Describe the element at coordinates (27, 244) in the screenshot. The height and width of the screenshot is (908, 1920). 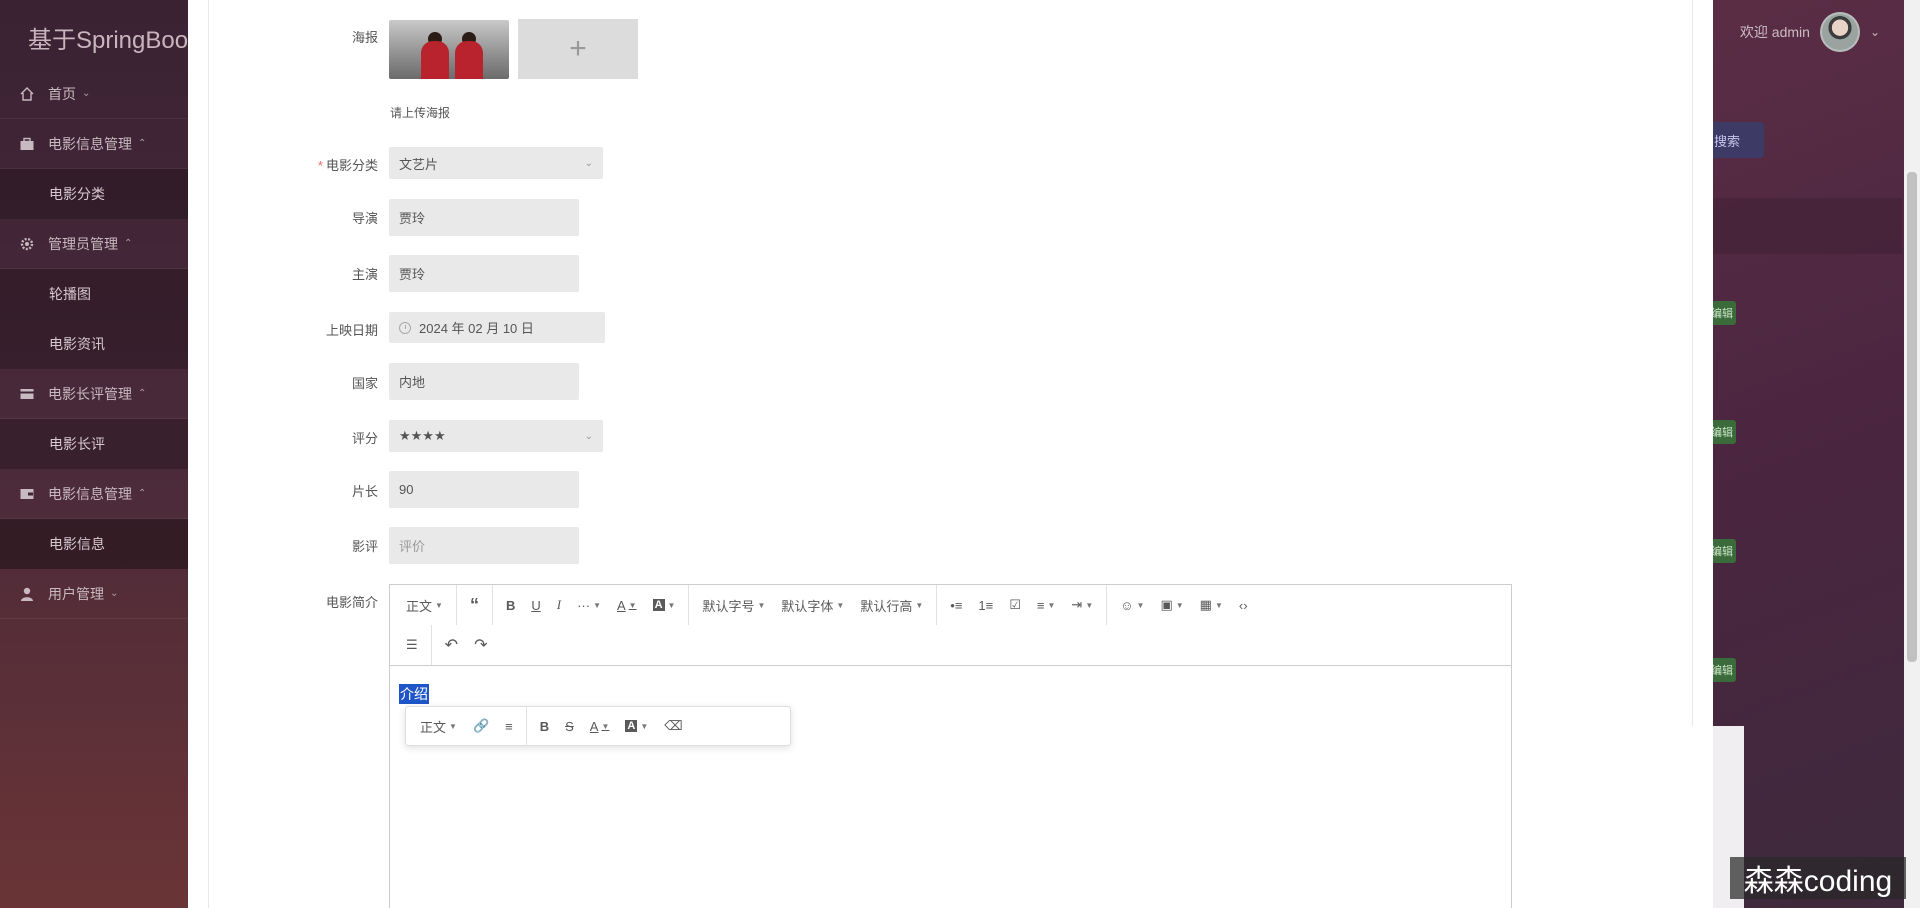
I see `gear-icon` at that location.